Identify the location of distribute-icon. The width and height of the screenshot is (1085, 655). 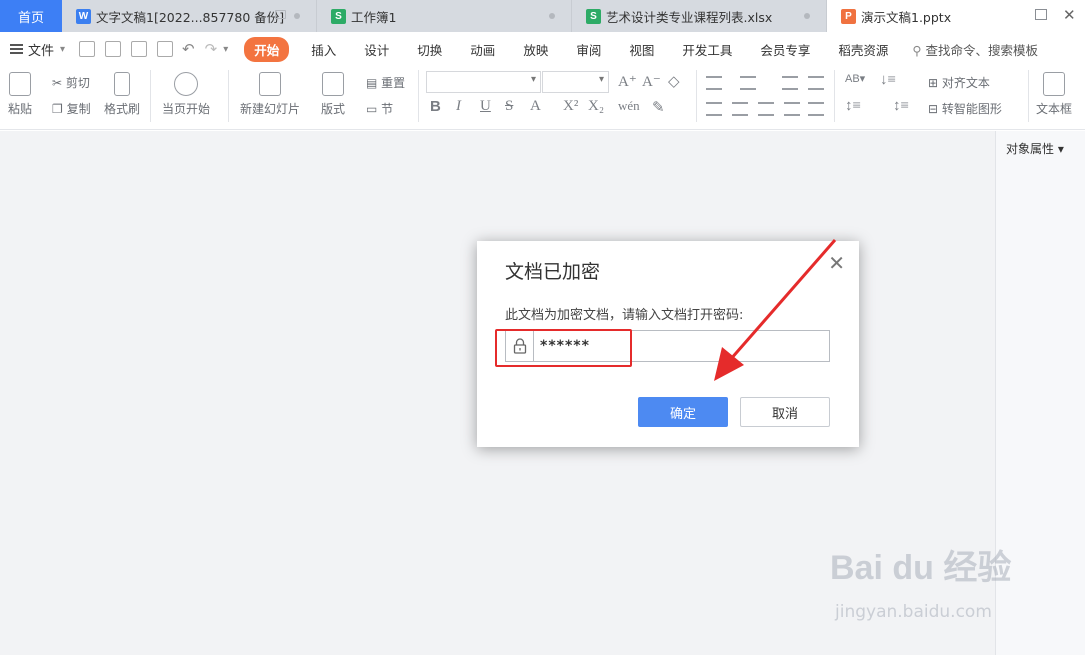
(816, 109).